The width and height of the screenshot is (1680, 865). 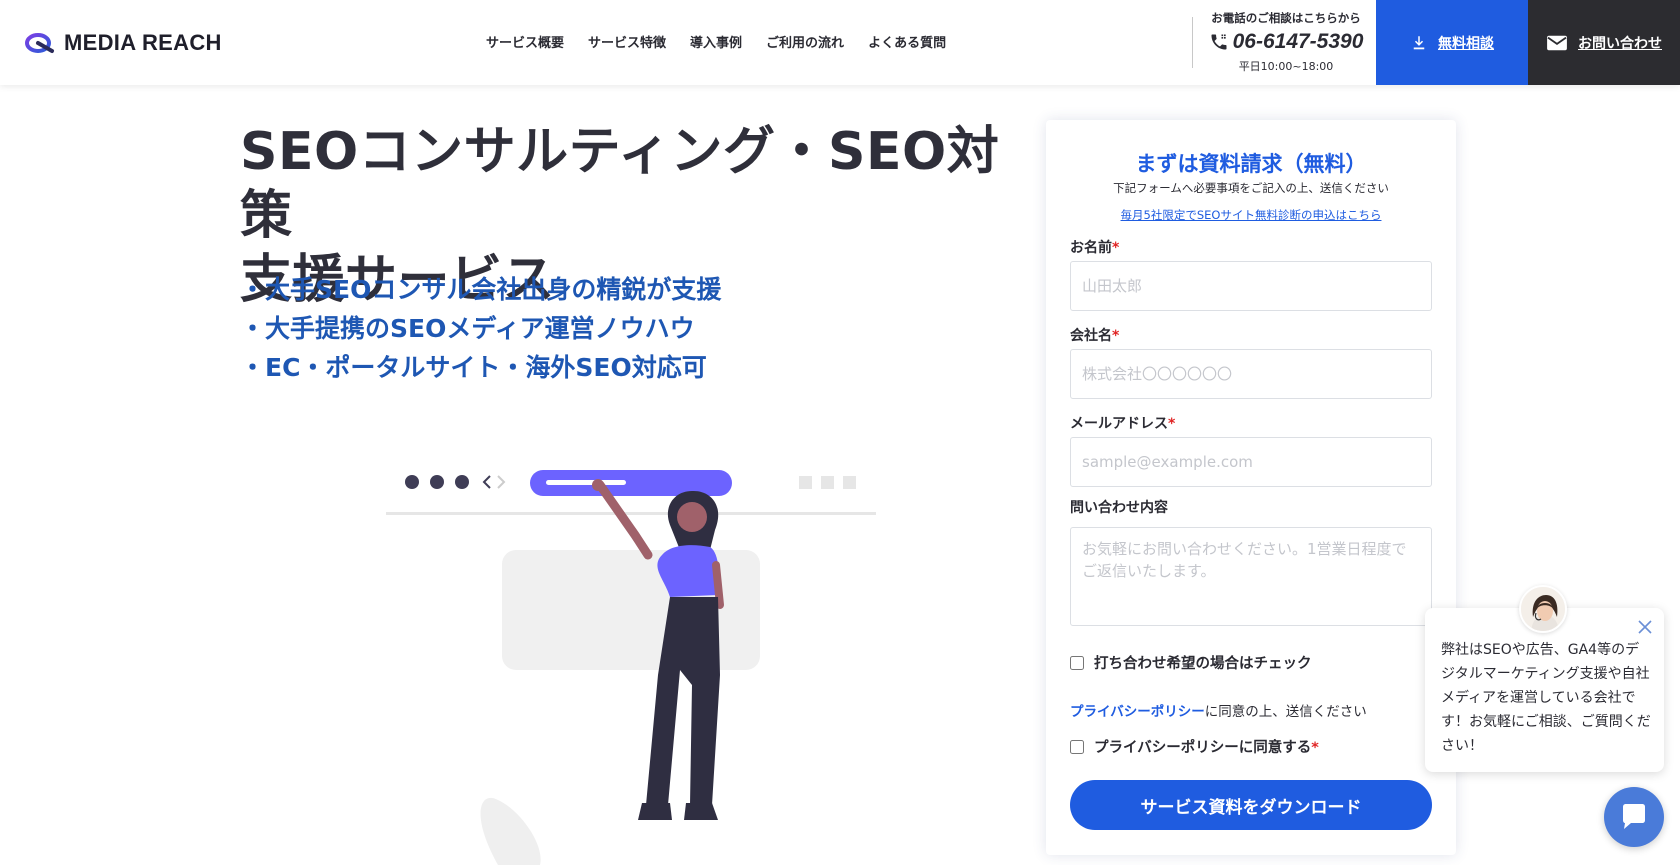 I want to click on chat-bubble-icon, so click(x=1634, y=816).